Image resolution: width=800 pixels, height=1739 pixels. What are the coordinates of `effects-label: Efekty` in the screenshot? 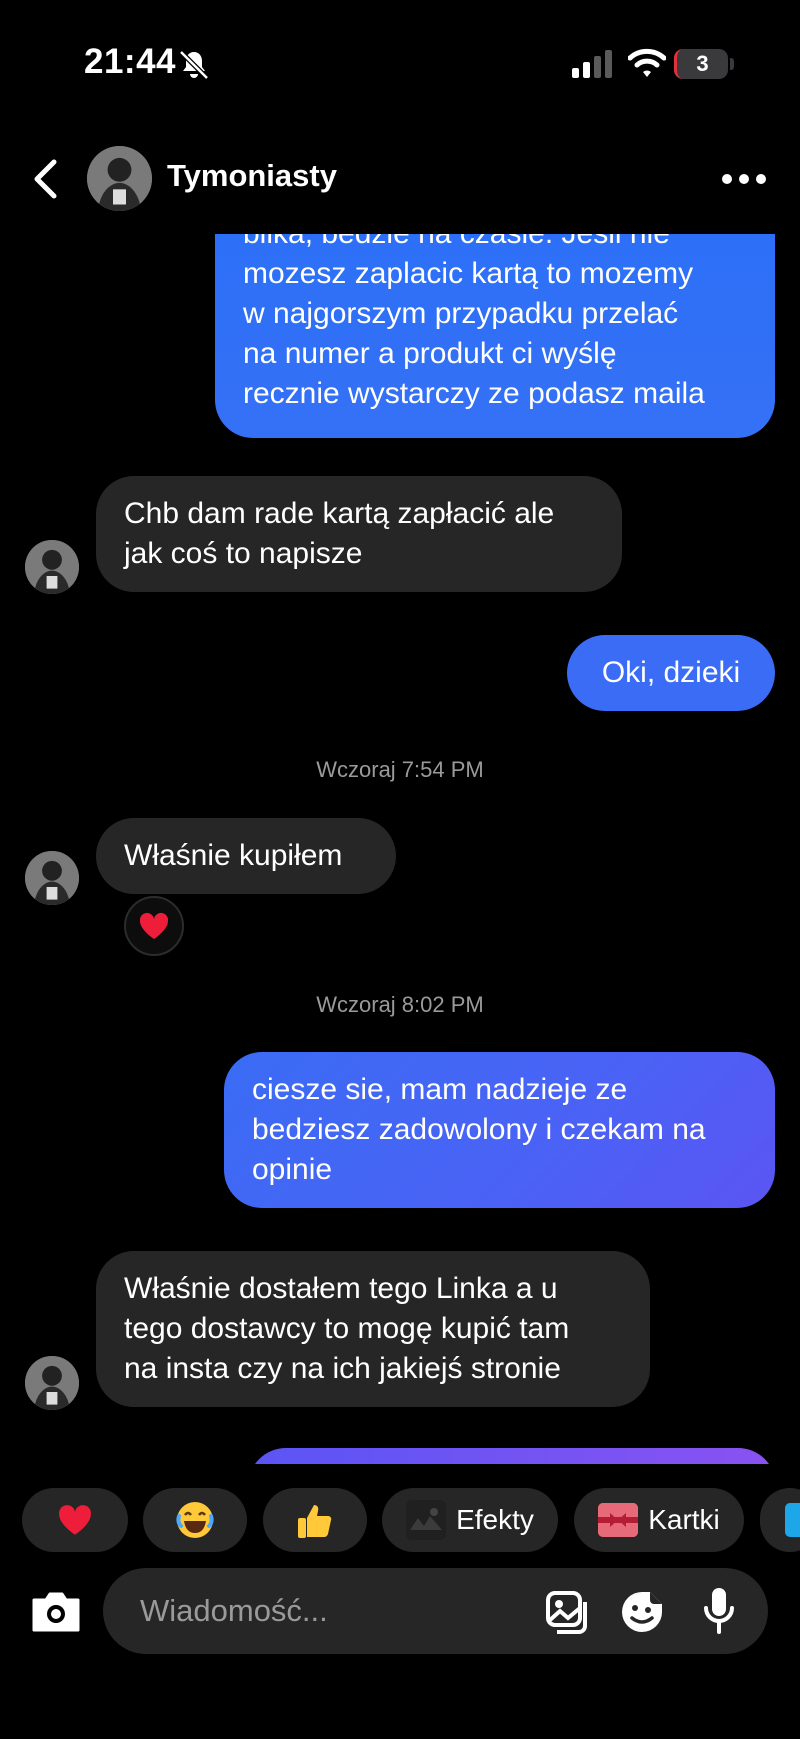 It's located at (495, 1519).